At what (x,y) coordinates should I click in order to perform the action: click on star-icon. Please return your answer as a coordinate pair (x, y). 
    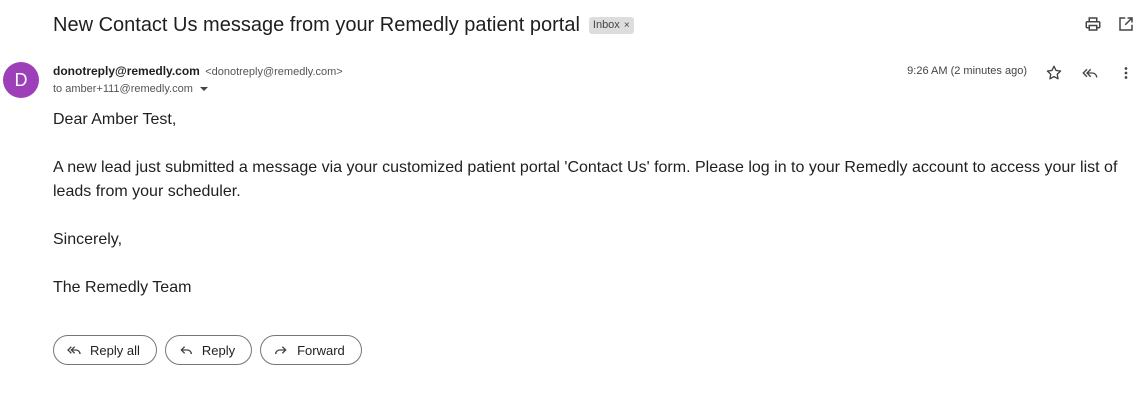
    Looking at the image, I should click on (1054, 73).